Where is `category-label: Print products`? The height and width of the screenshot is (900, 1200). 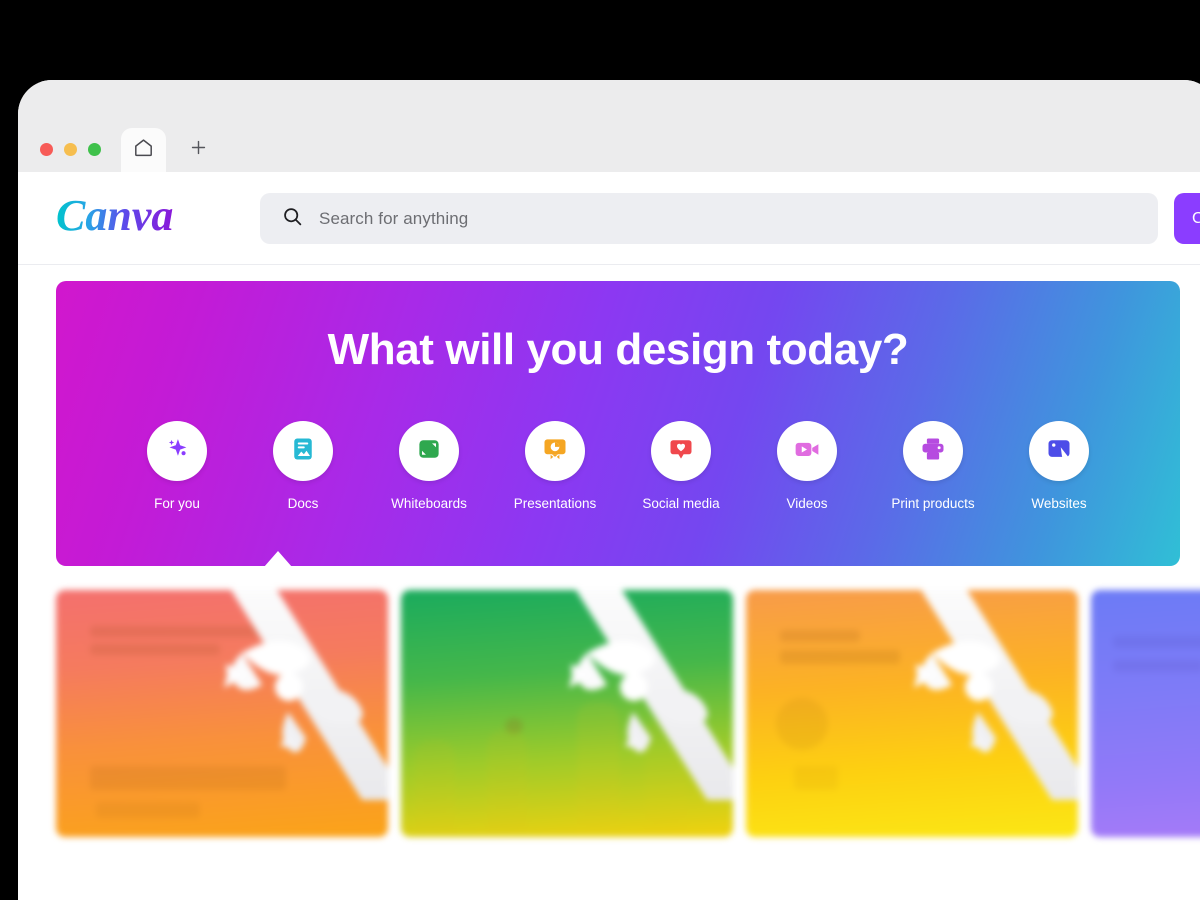 category-label: Print products is located at coordinates (933, 503).